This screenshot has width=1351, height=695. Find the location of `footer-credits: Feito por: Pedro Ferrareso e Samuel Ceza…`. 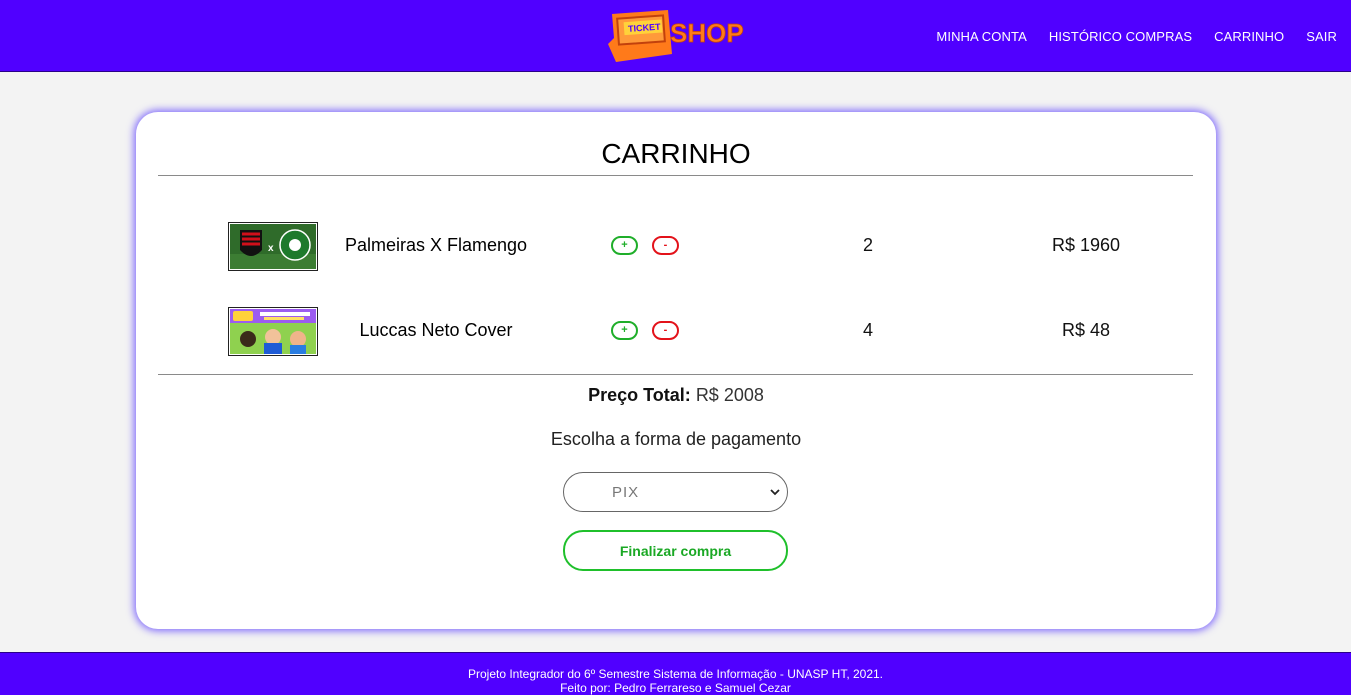

footer-credits: Feito por: Pedro Ferrareso e Samuel Ceza… is located at coordinates (675, 688).